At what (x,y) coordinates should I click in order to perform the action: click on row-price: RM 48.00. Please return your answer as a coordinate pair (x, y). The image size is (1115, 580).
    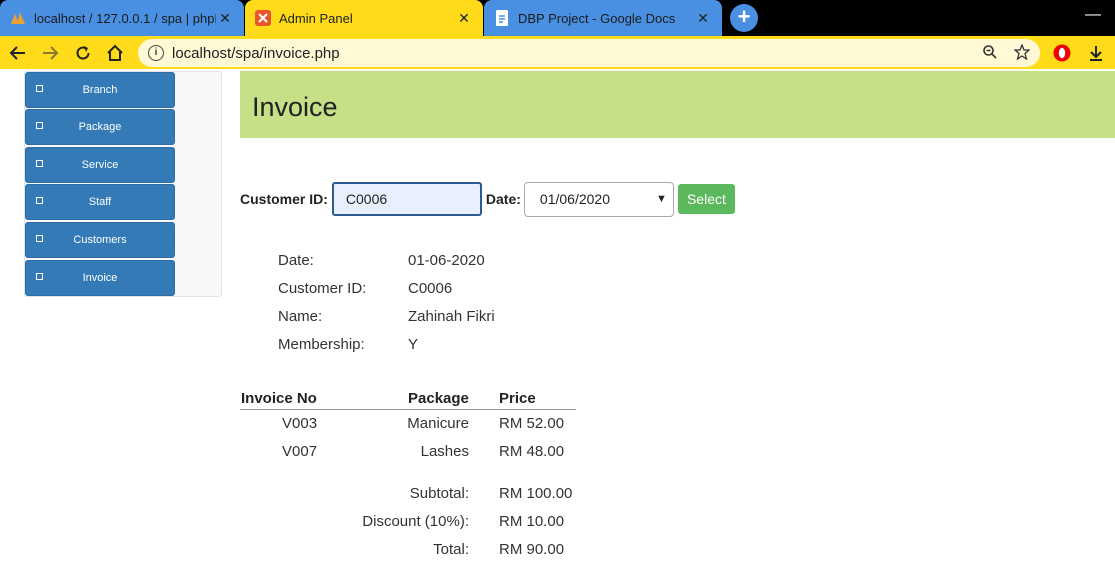
    Looking at the image, I should click on (532, 451).